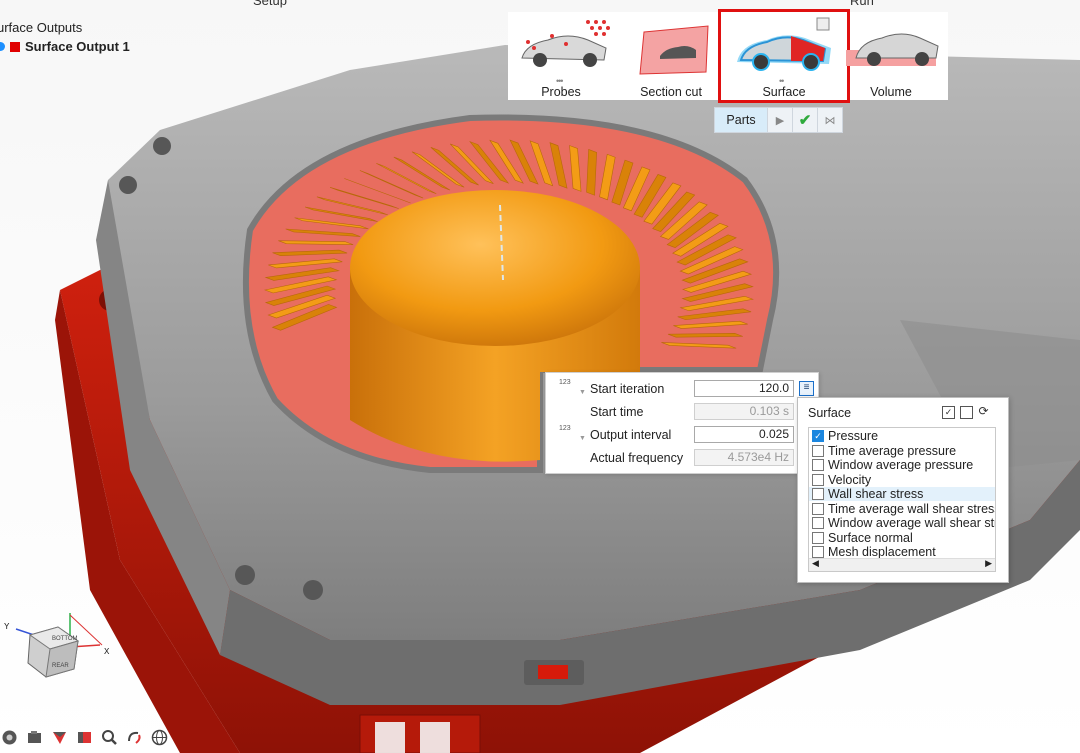 The width and height of the screenshot is (1080, 753). Describe the element at coordinates (815, 563) in the screenshot. I see `scroll-left-icon: ◀` at that location.